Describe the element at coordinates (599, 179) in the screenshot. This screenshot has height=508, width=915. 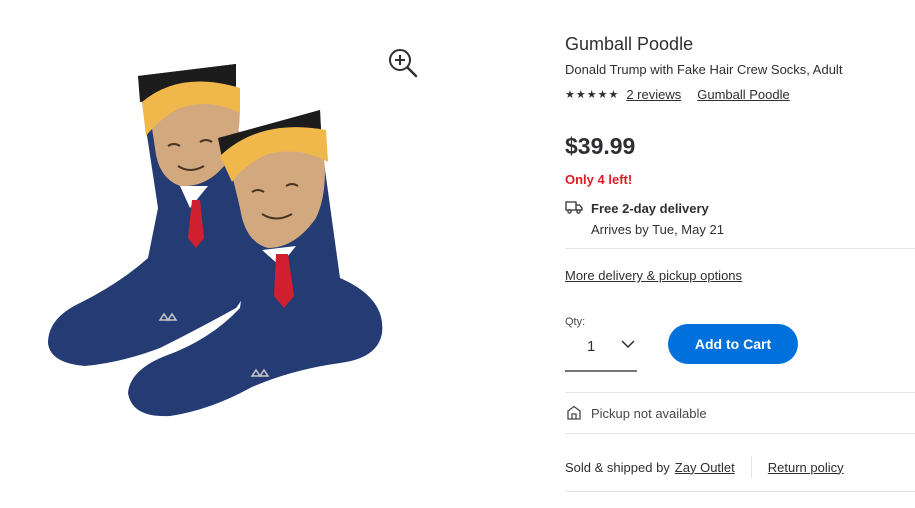
I see `stock-warning: Only 4 left!` at that location.